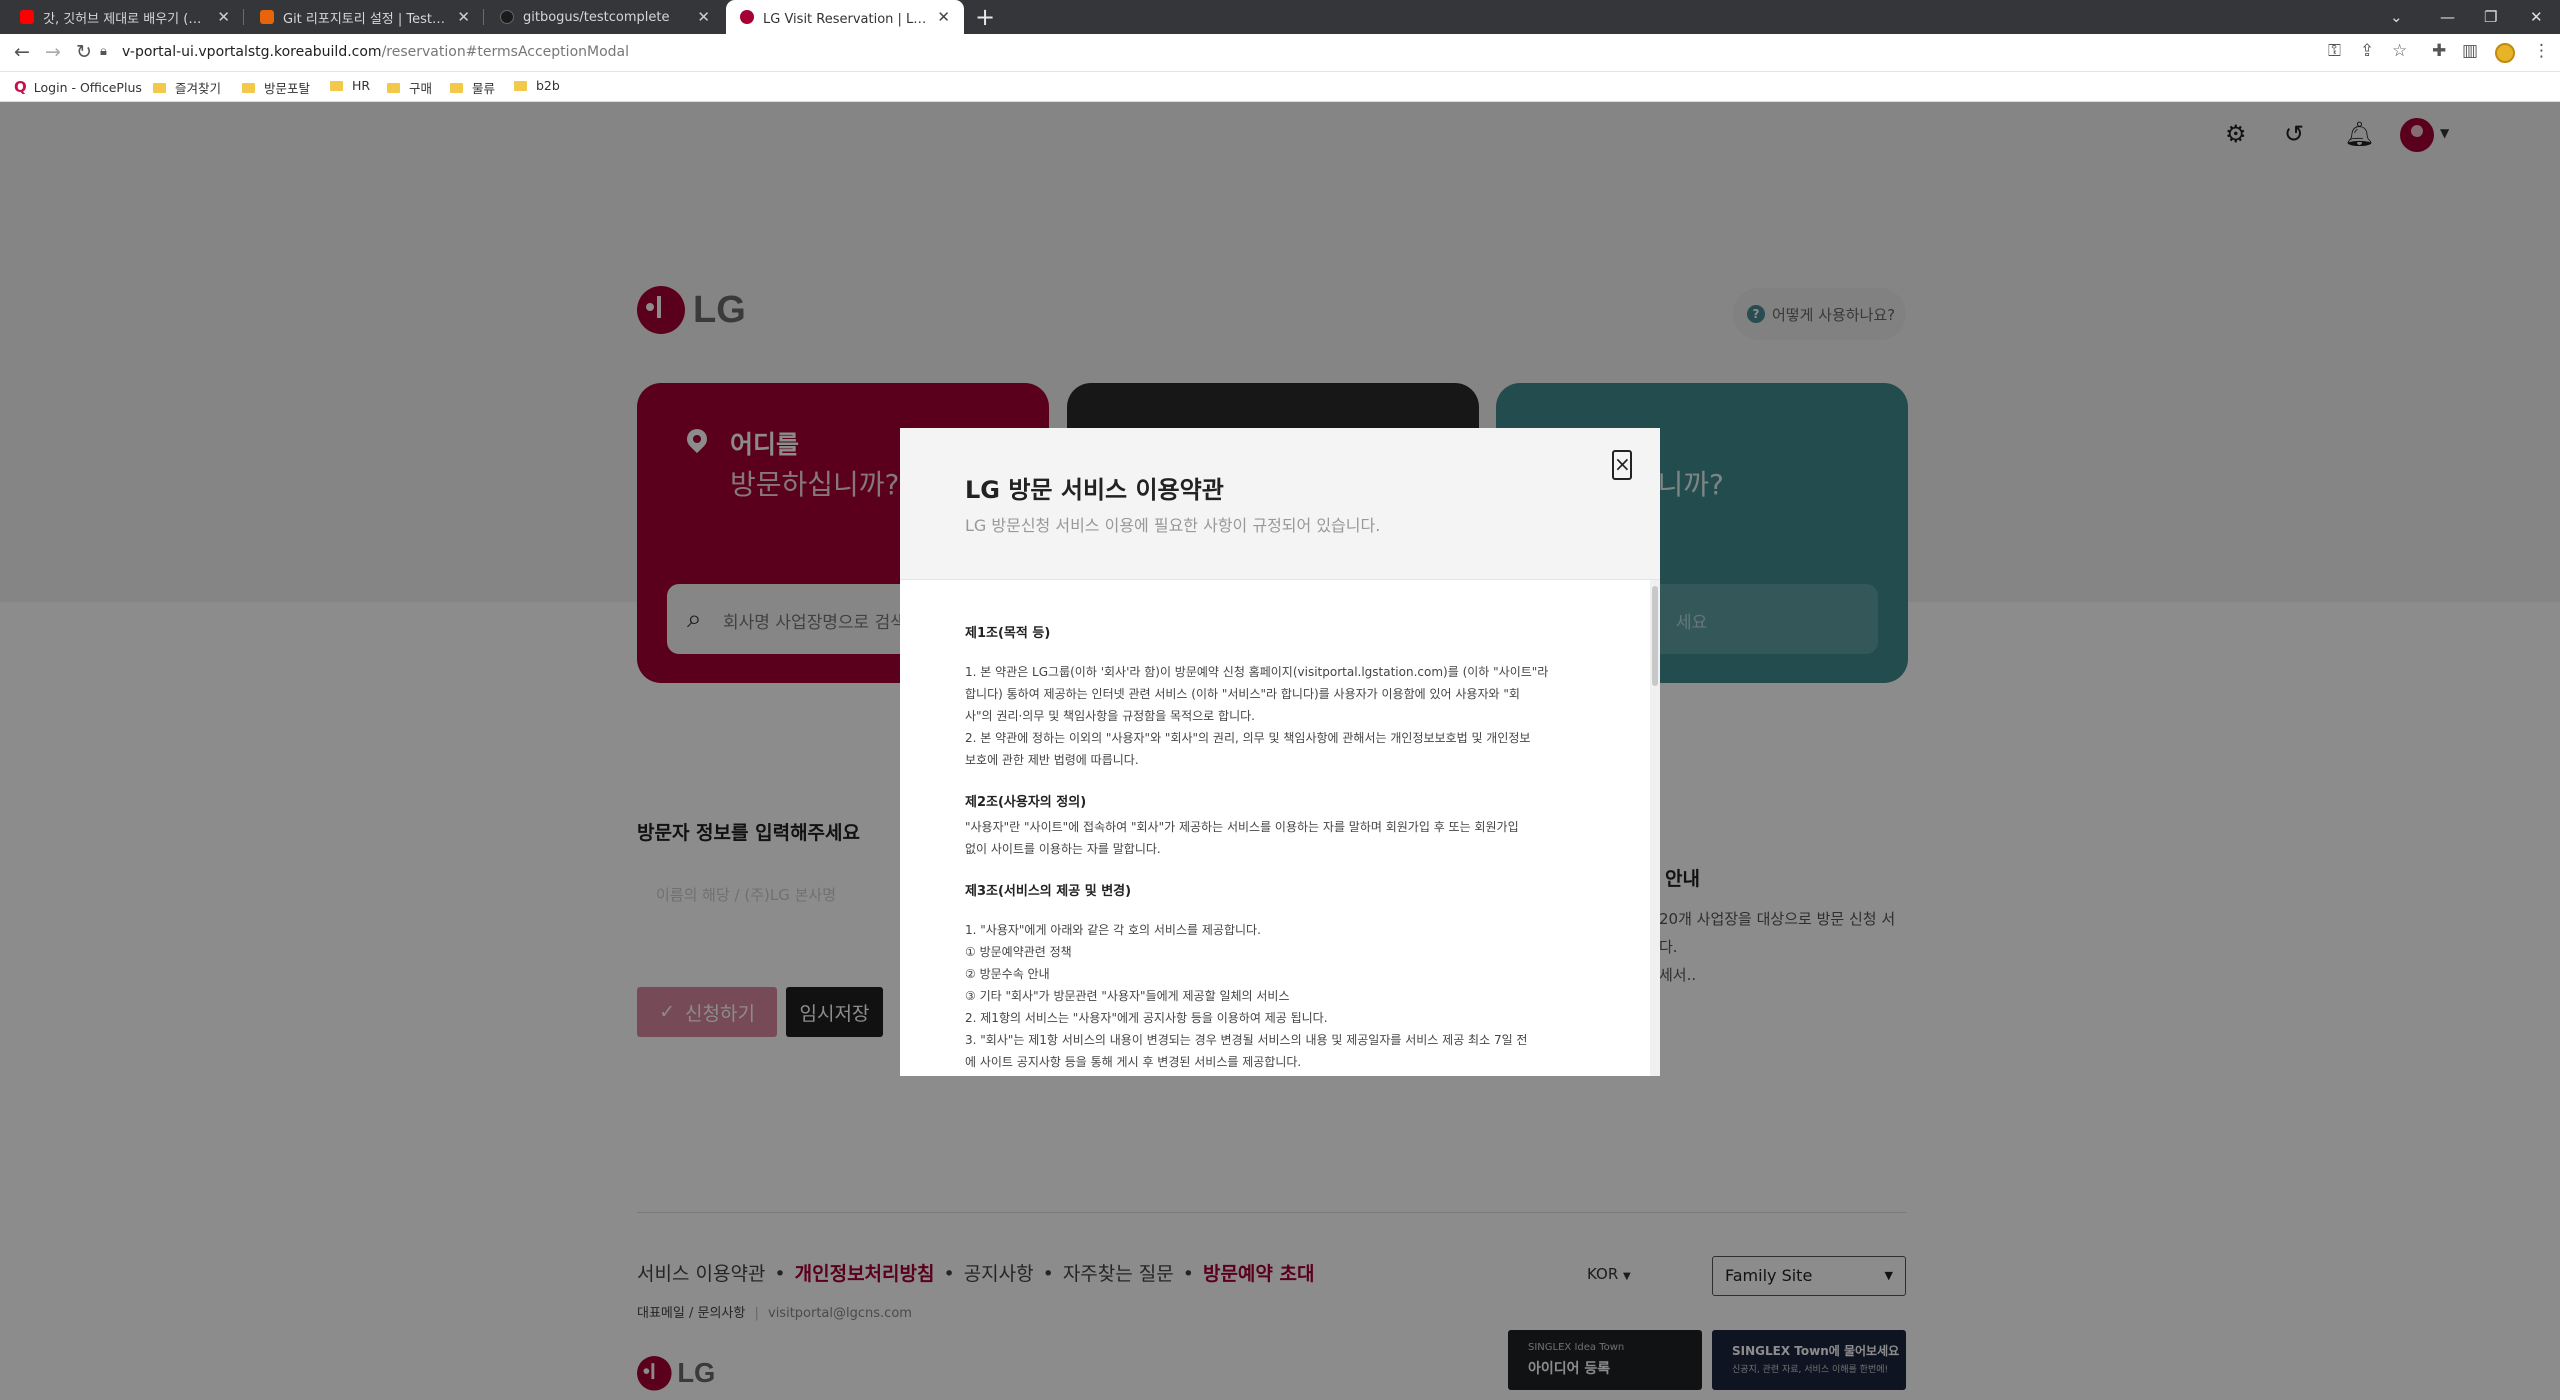 The width and height of the screenshot is (2560, 1400). What do you see at coordinates (548, 85) in the screenshot?
I see `bookmark-label: b2b` at bounding box center [548, 85].